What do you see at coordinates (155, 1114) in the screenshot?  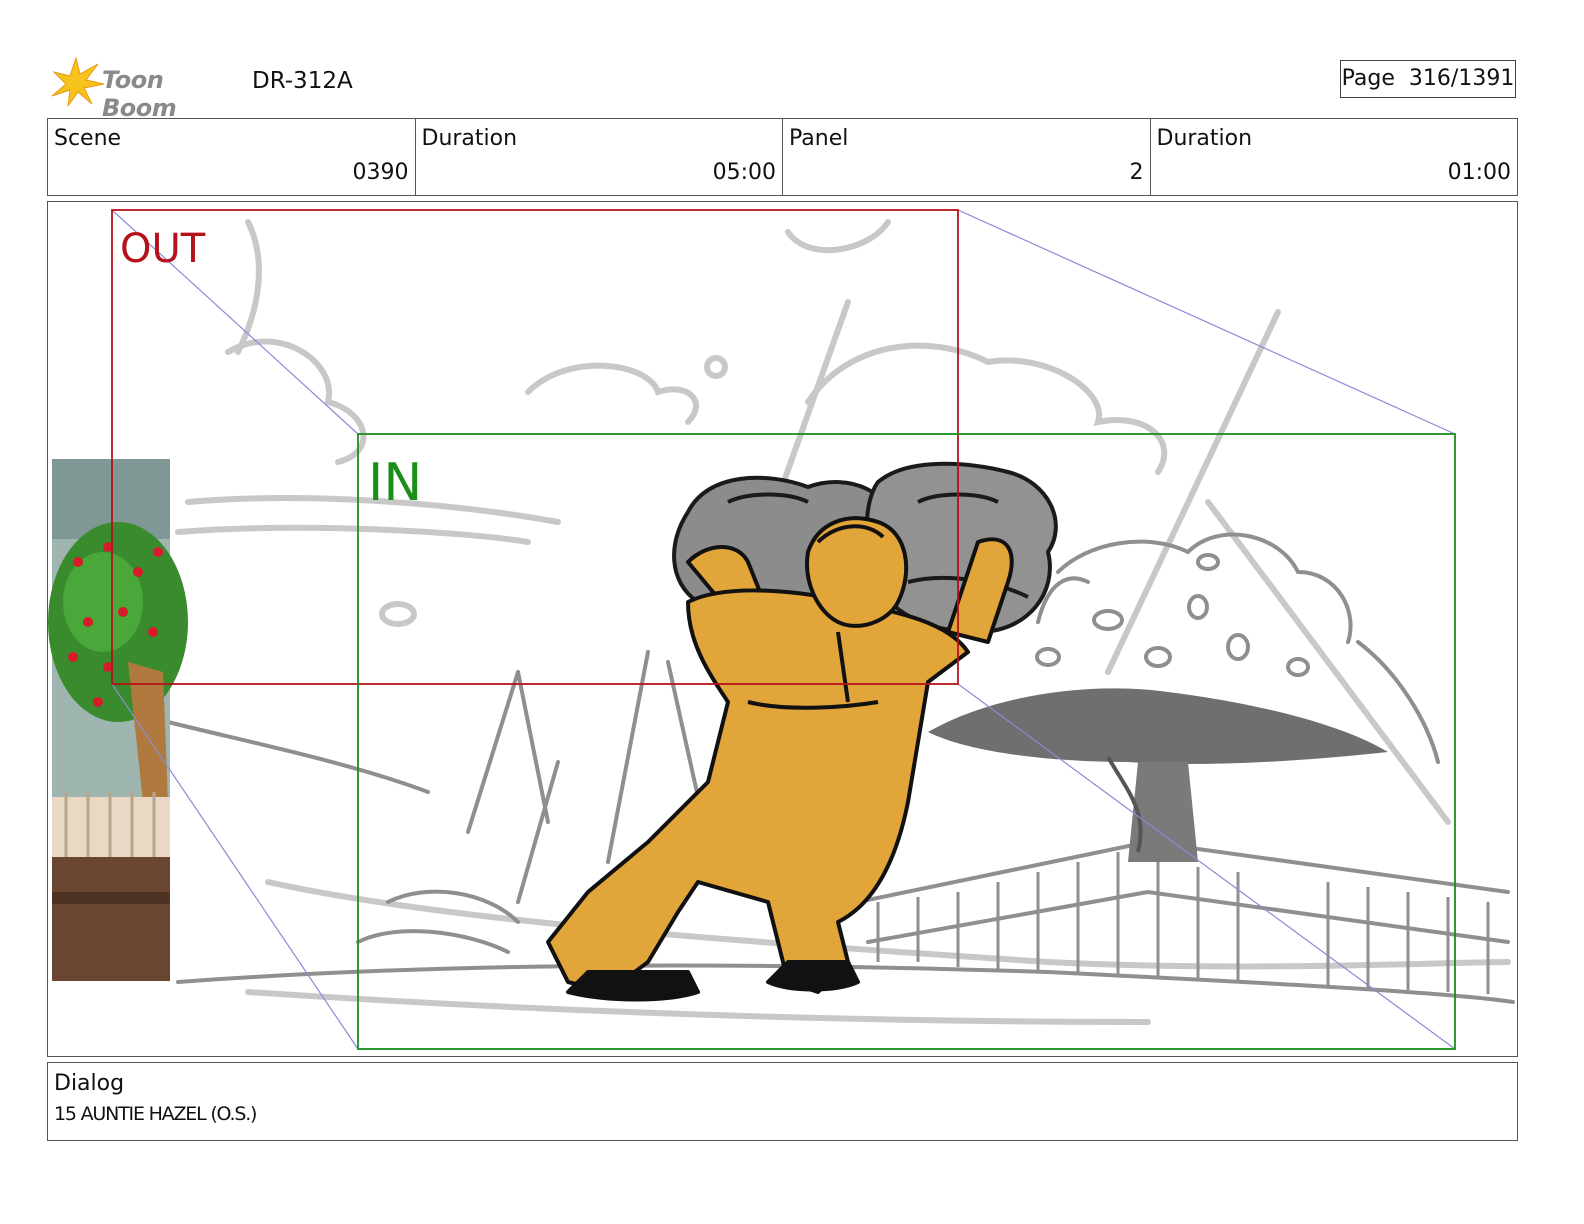 I see `dialog-text: 15 AUNTIE HAZEL (O.S.)` at bounding box center [155, 1114].